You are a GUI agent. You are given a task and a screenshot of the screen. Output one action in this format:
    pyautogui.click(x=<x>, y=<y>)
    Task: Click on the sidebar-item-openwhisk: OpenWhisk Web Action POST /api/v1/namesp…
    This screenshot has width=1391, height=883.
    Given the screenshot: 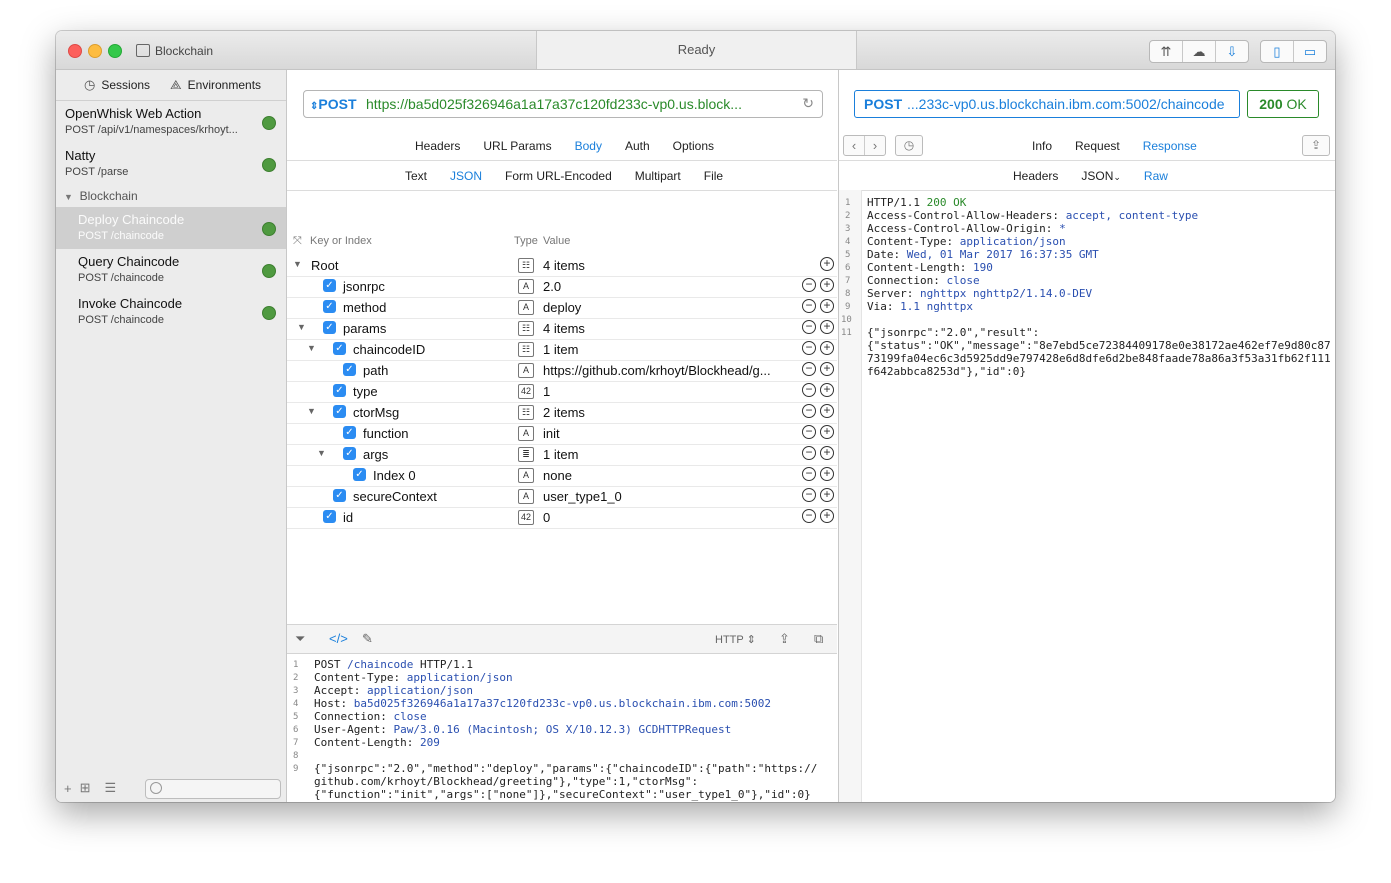 What is the action you would take?
    pyautogui.click(x=171, y=122)
    